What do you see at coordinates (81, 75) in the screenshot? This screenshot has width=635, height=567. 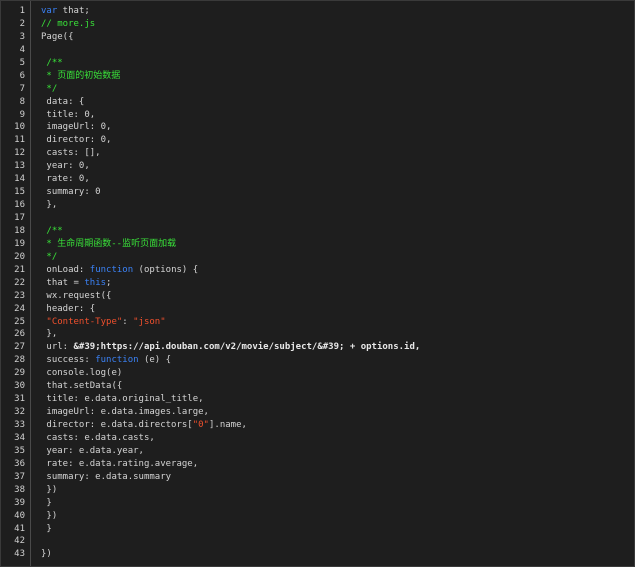 I see `code-token: * 页面的初始数据` at bounding box center [81, 75].